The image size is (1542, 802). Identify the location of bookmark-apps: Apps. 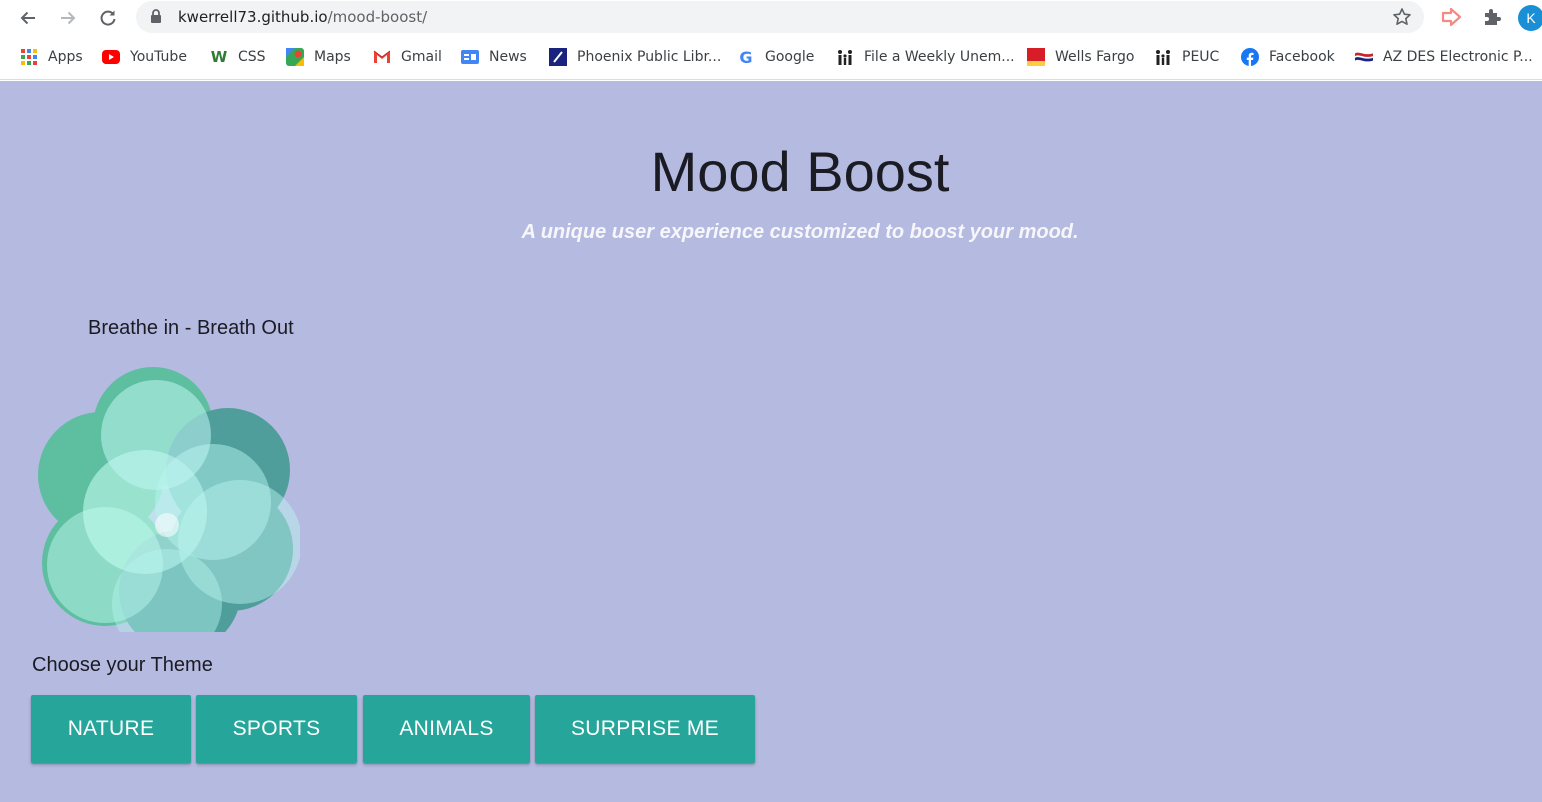
(51, 57).